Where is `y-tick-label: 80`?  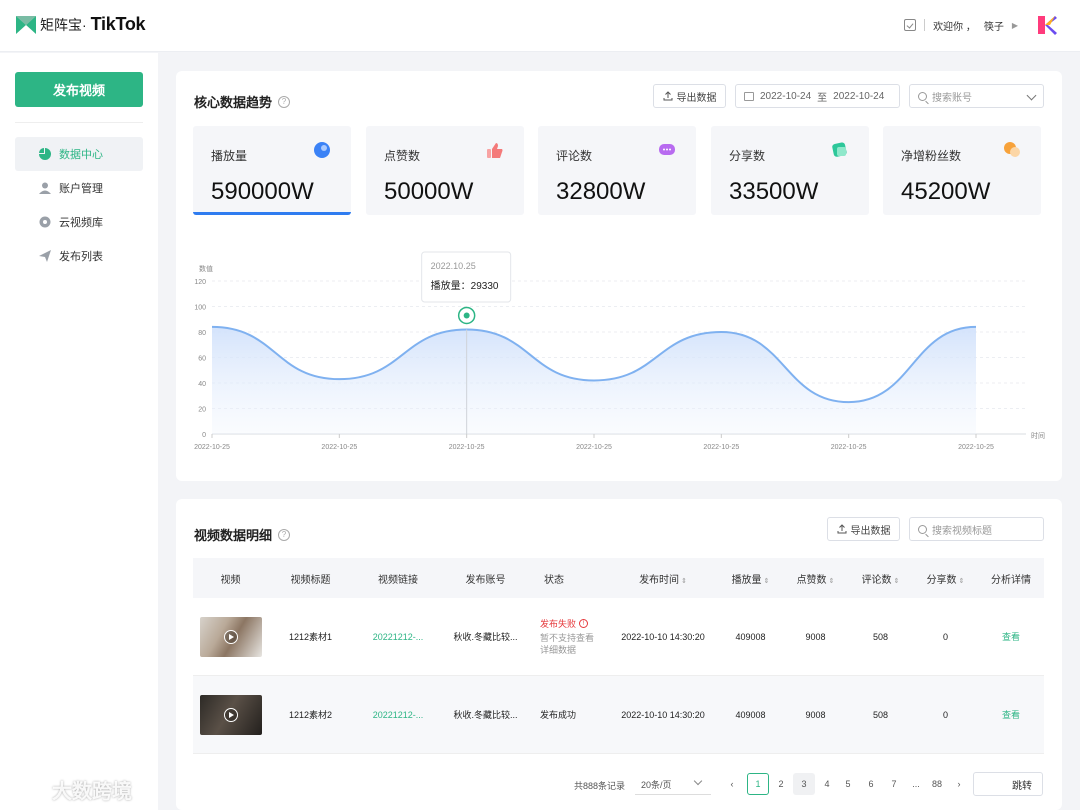
y-tick-label: 80 is located at coordinates (202, 333).